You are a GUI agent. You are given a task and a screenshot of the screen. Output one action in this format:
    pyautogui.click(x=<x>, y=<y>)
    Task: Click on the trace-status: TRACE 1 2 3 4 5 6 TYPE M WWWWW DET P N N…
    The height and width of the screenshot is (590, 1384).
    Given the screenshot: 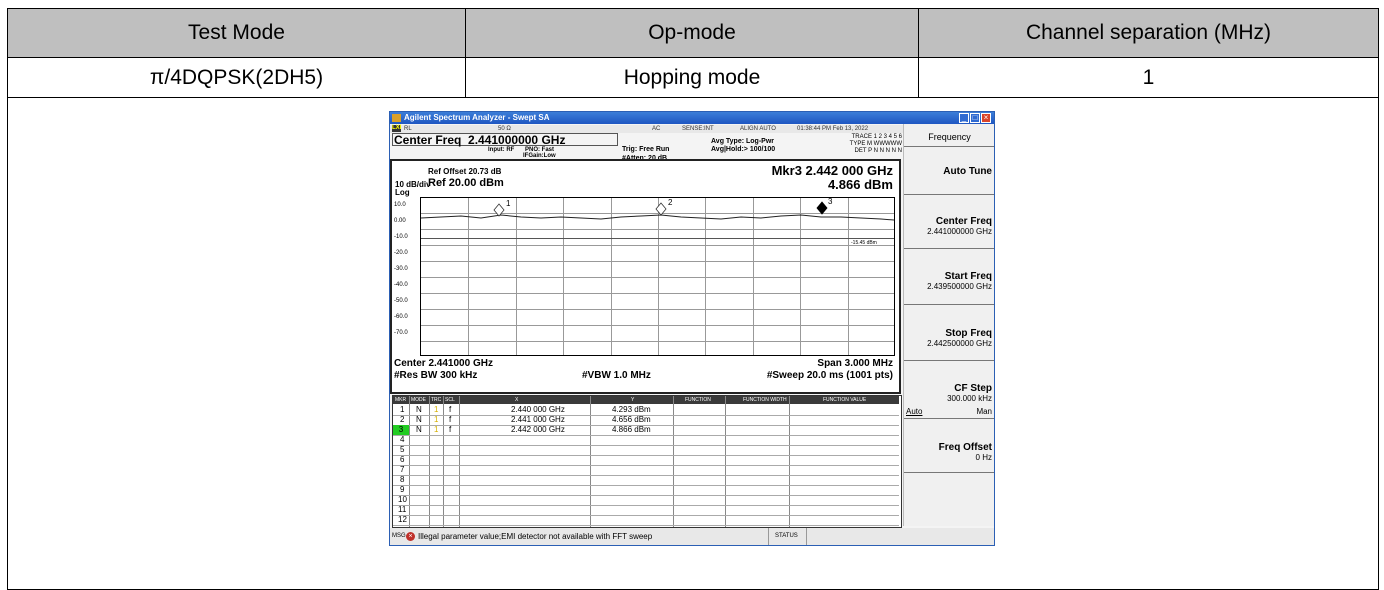 What is the action you would take?
    pyautogui.click(x=875, y=144)
    